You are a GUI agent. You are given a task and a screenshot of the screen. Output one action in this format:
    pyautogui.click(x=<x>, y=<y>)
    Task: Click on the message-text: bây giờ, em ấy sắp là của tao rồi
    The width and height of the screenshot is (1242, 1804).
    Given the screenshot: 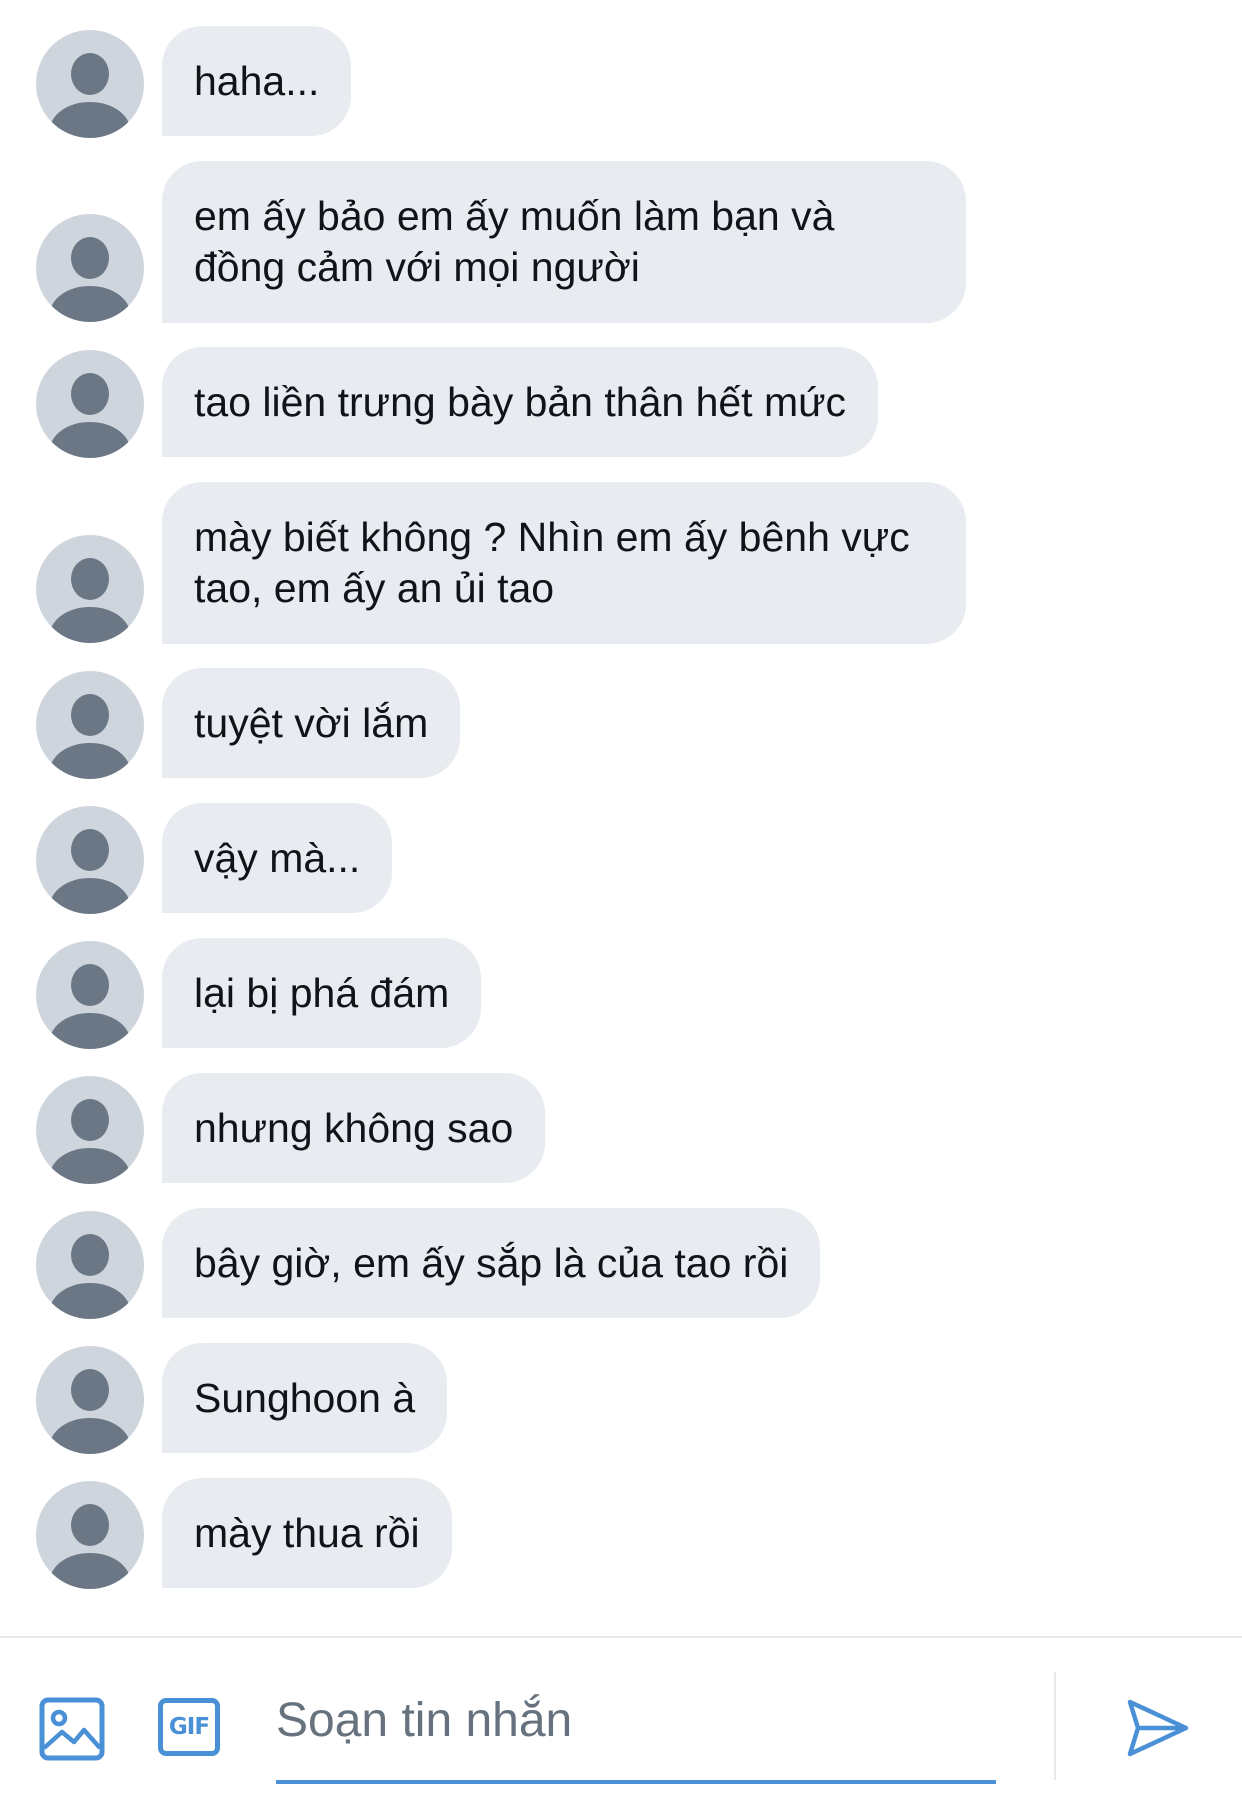 What is the action you would take?
    pyautogui.click(x=491, y=1263)
    